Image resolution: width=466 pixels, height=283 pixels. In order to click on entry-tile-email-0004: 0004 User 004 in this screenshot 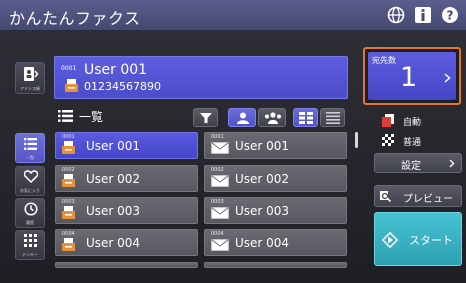, I will do `click(275, 242)`.